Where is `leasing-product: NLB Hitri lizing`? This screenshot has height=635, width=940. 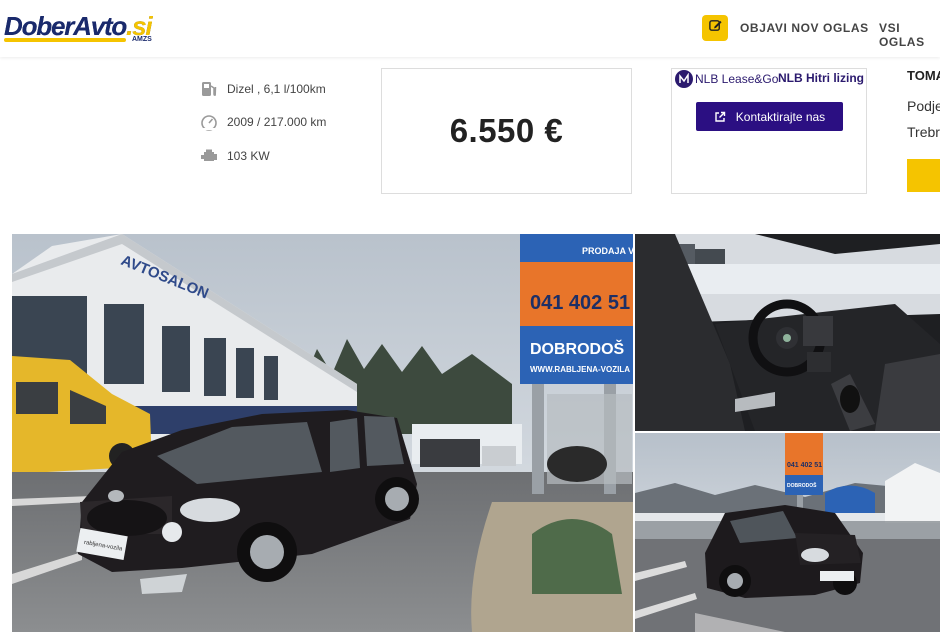 leasing-product: NLB Hitri lizing is located at coordinates (821, 78).